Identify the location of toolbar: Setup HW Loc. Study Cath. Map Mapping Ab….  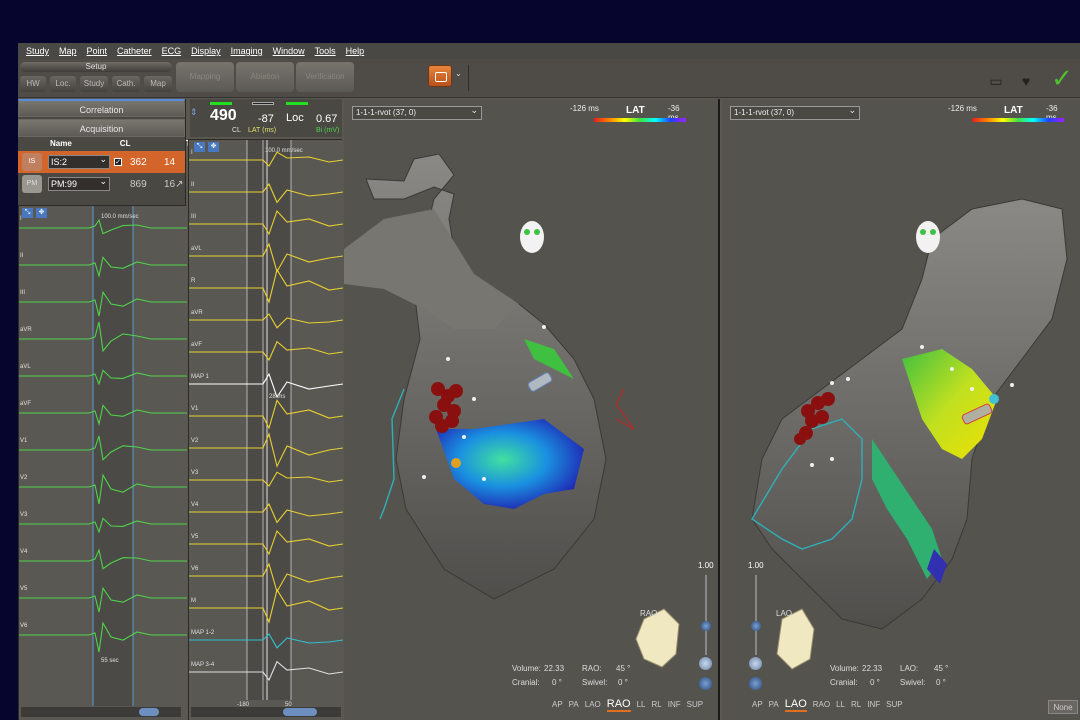
(549, 78).